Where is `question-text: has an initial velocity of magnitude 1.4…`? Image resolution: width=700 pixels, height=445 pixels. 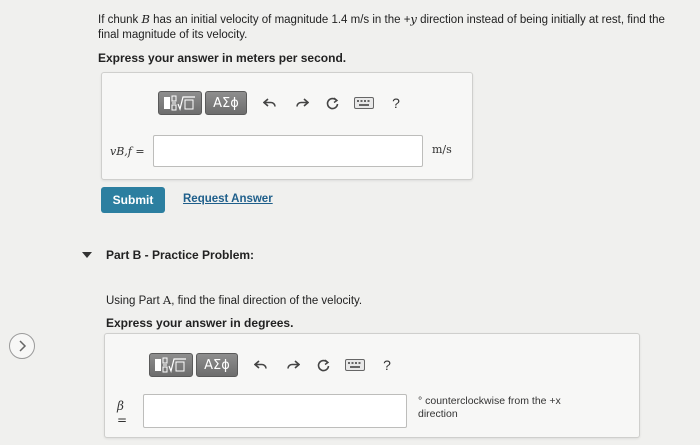 question-text: has an initial velocity of magnitude 1.4… is located at coordinates (280, 20).